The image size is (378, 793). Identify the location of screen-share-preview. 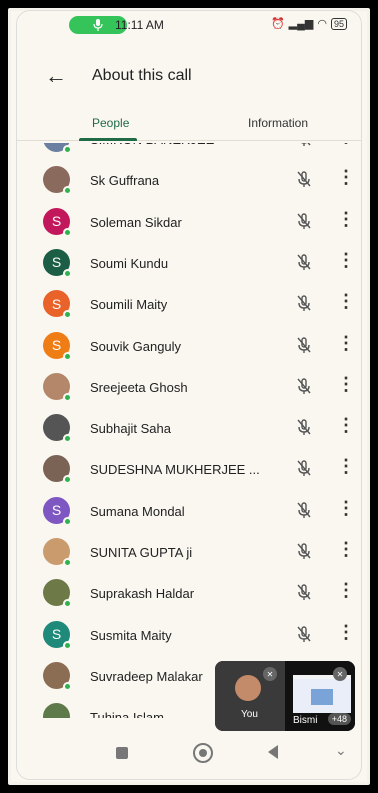
(322, 694).